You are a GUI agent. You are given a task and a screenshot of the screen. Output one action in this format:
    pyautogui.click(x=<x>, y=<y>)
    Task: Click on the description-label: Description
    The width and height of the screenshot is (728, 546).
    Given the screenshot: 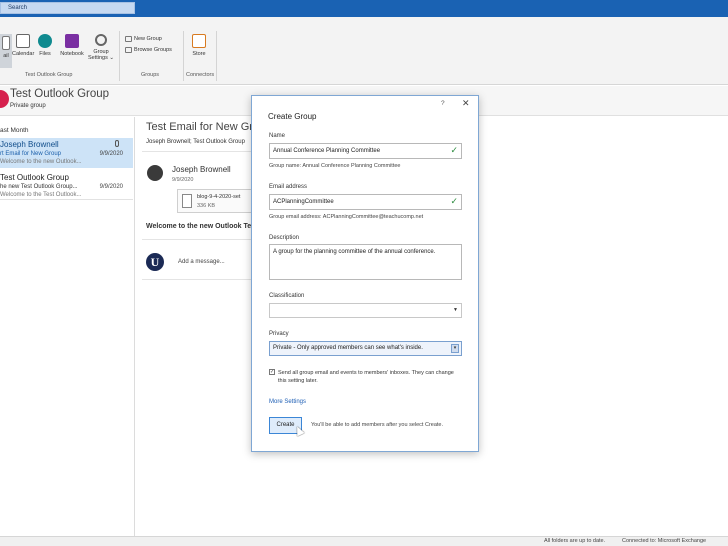 What is the action you would take?
    pyautogui.click(x=284, y=238)
    